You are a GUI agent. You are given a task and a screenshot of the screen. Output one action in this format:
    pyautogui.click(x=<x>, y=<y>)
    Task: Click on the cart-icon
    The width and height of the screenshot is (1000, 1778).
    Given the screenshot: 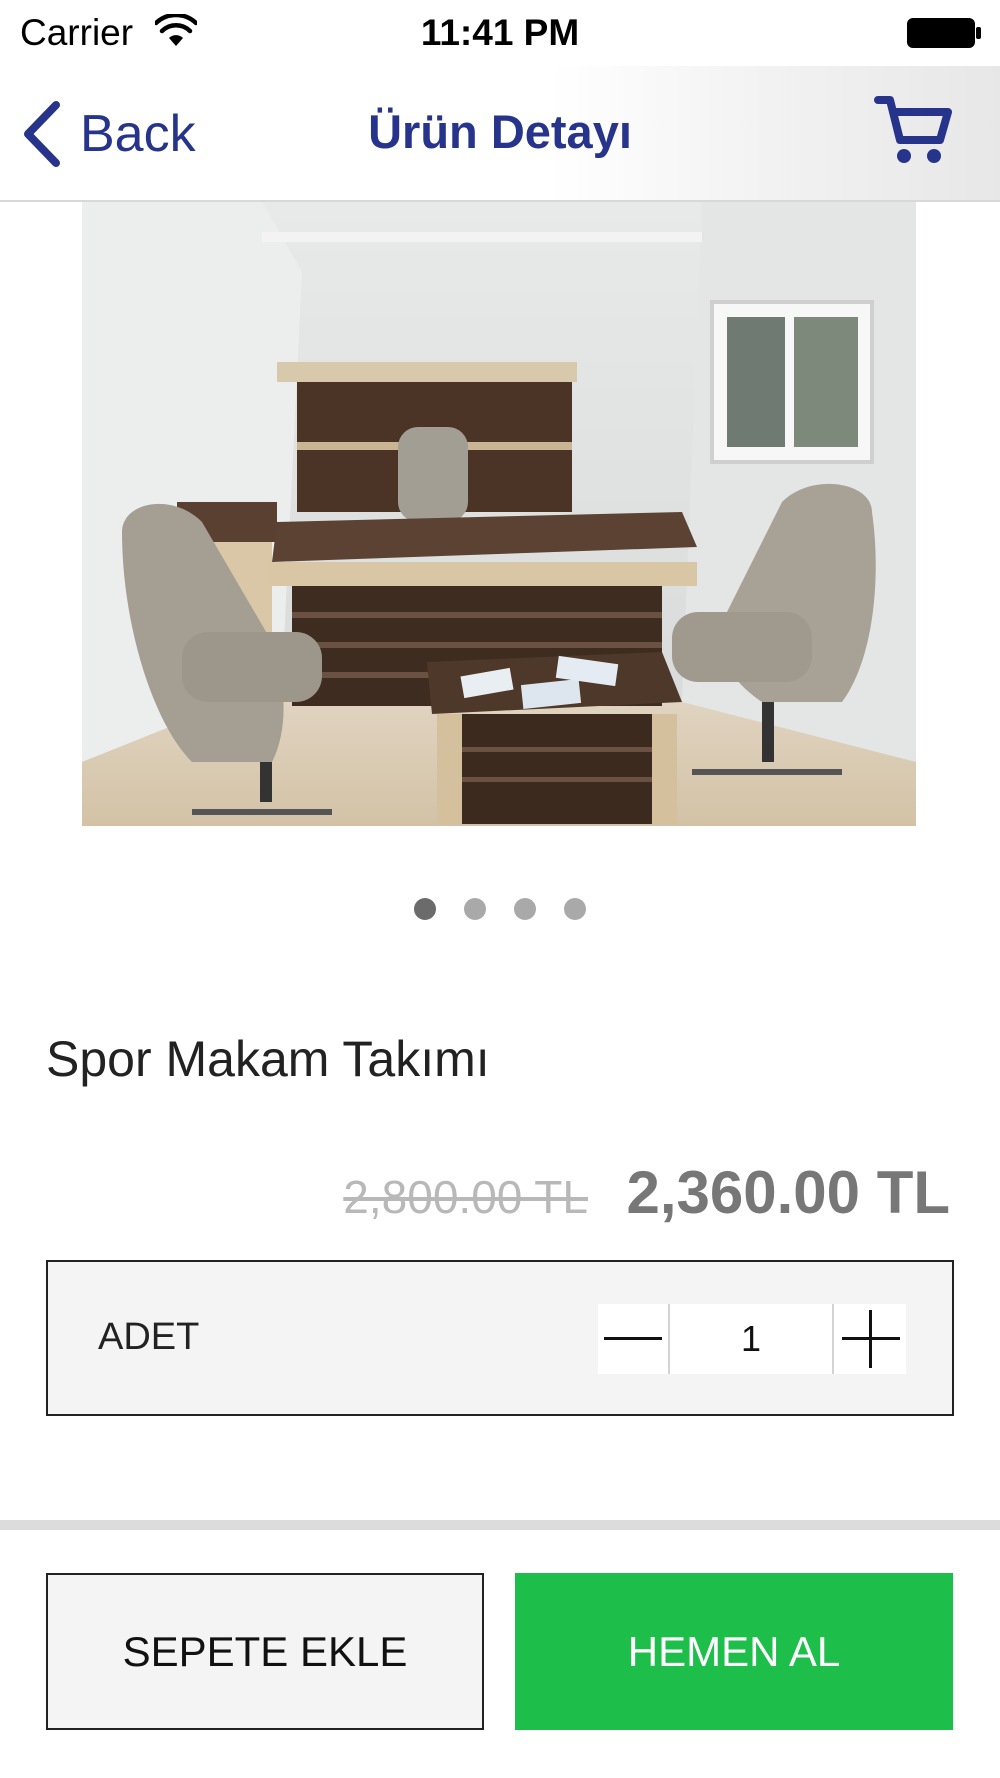 What is the action you would take?
    pyautogui.click(x=914, y=130)
    